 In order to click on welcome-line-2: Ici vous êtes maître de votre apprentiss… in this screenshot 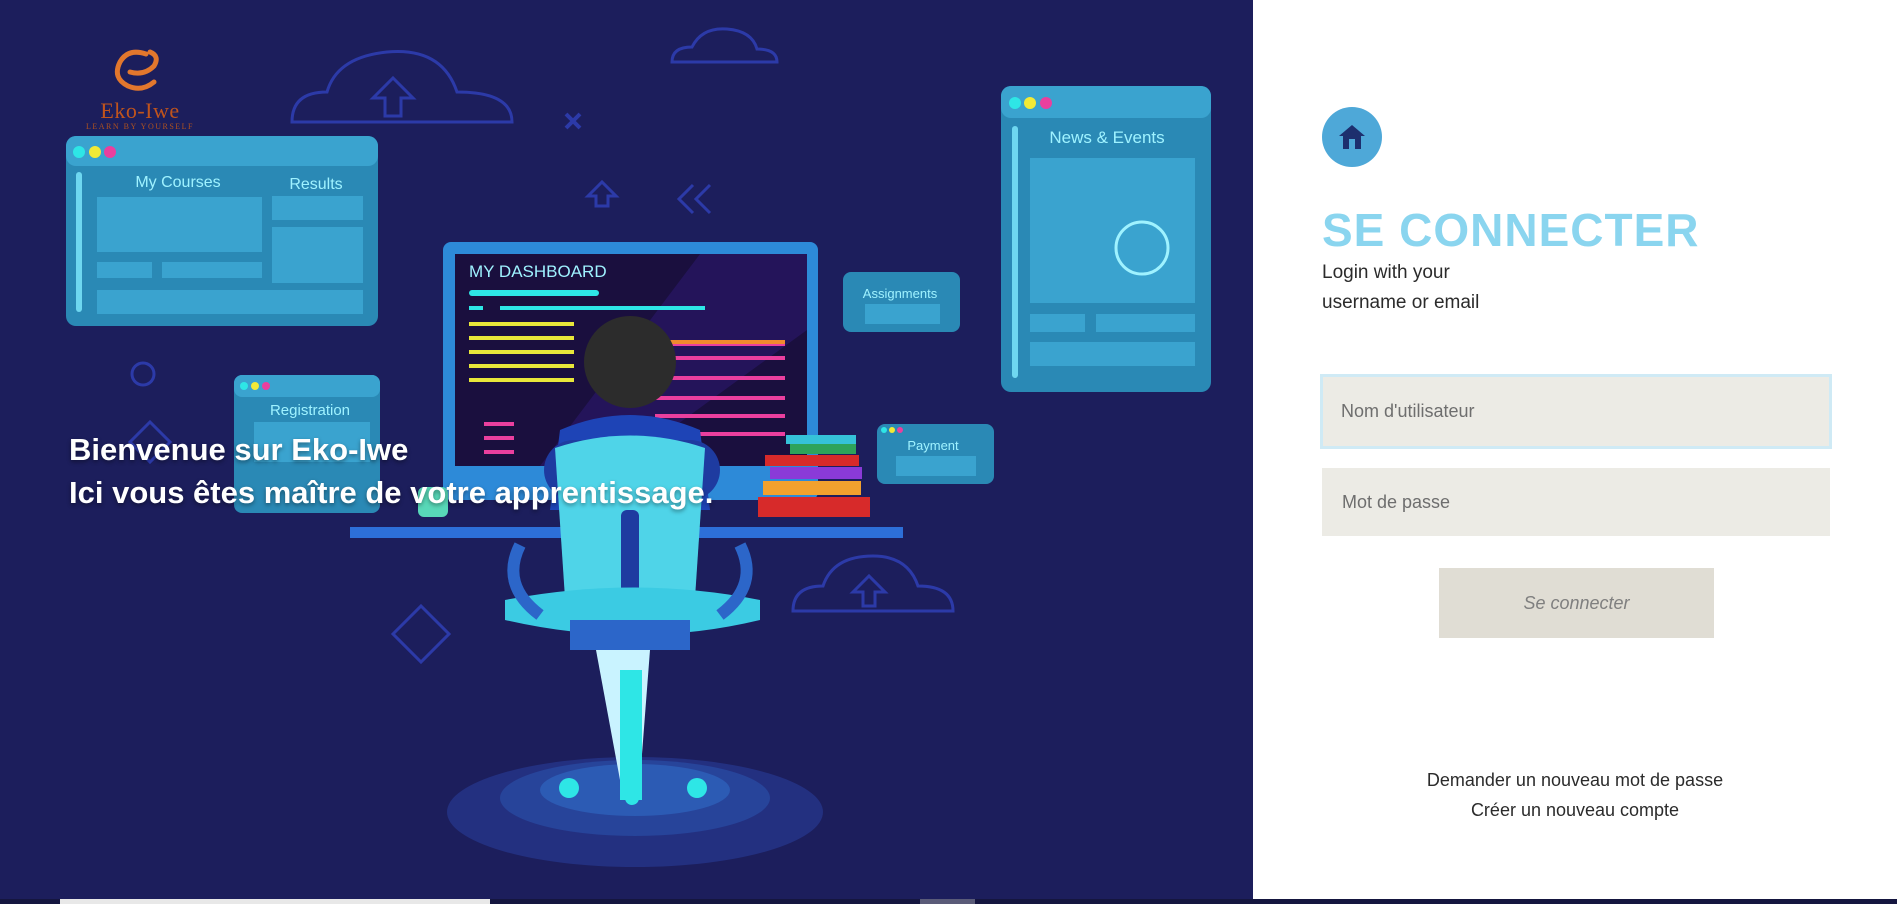, I will do `click(391, 492)`.